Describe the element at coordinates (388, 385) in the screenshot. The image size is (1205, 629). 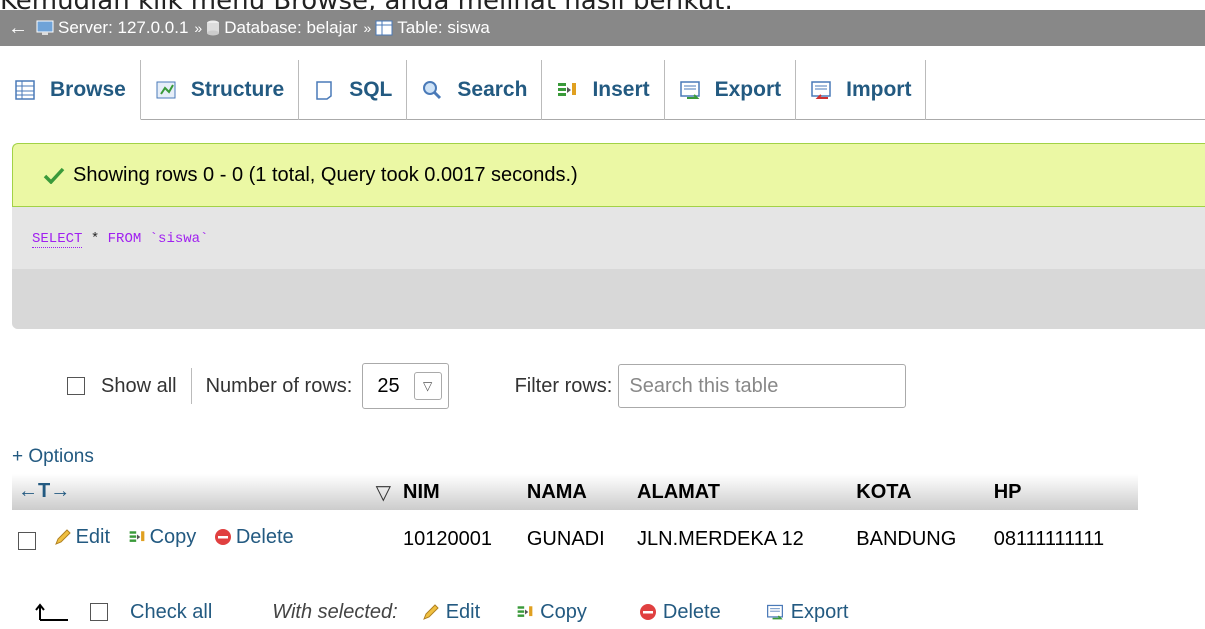
I see `rows-select-value: 25` at that location.